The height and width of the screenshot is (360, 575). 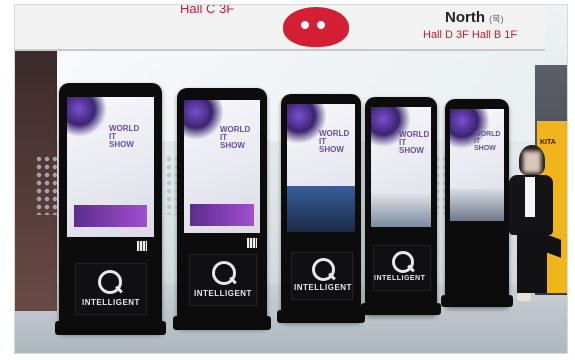 I want to click on kiosk-4: WORLD IT SHOW INTELLIGENT, so click(x=401, y=206).